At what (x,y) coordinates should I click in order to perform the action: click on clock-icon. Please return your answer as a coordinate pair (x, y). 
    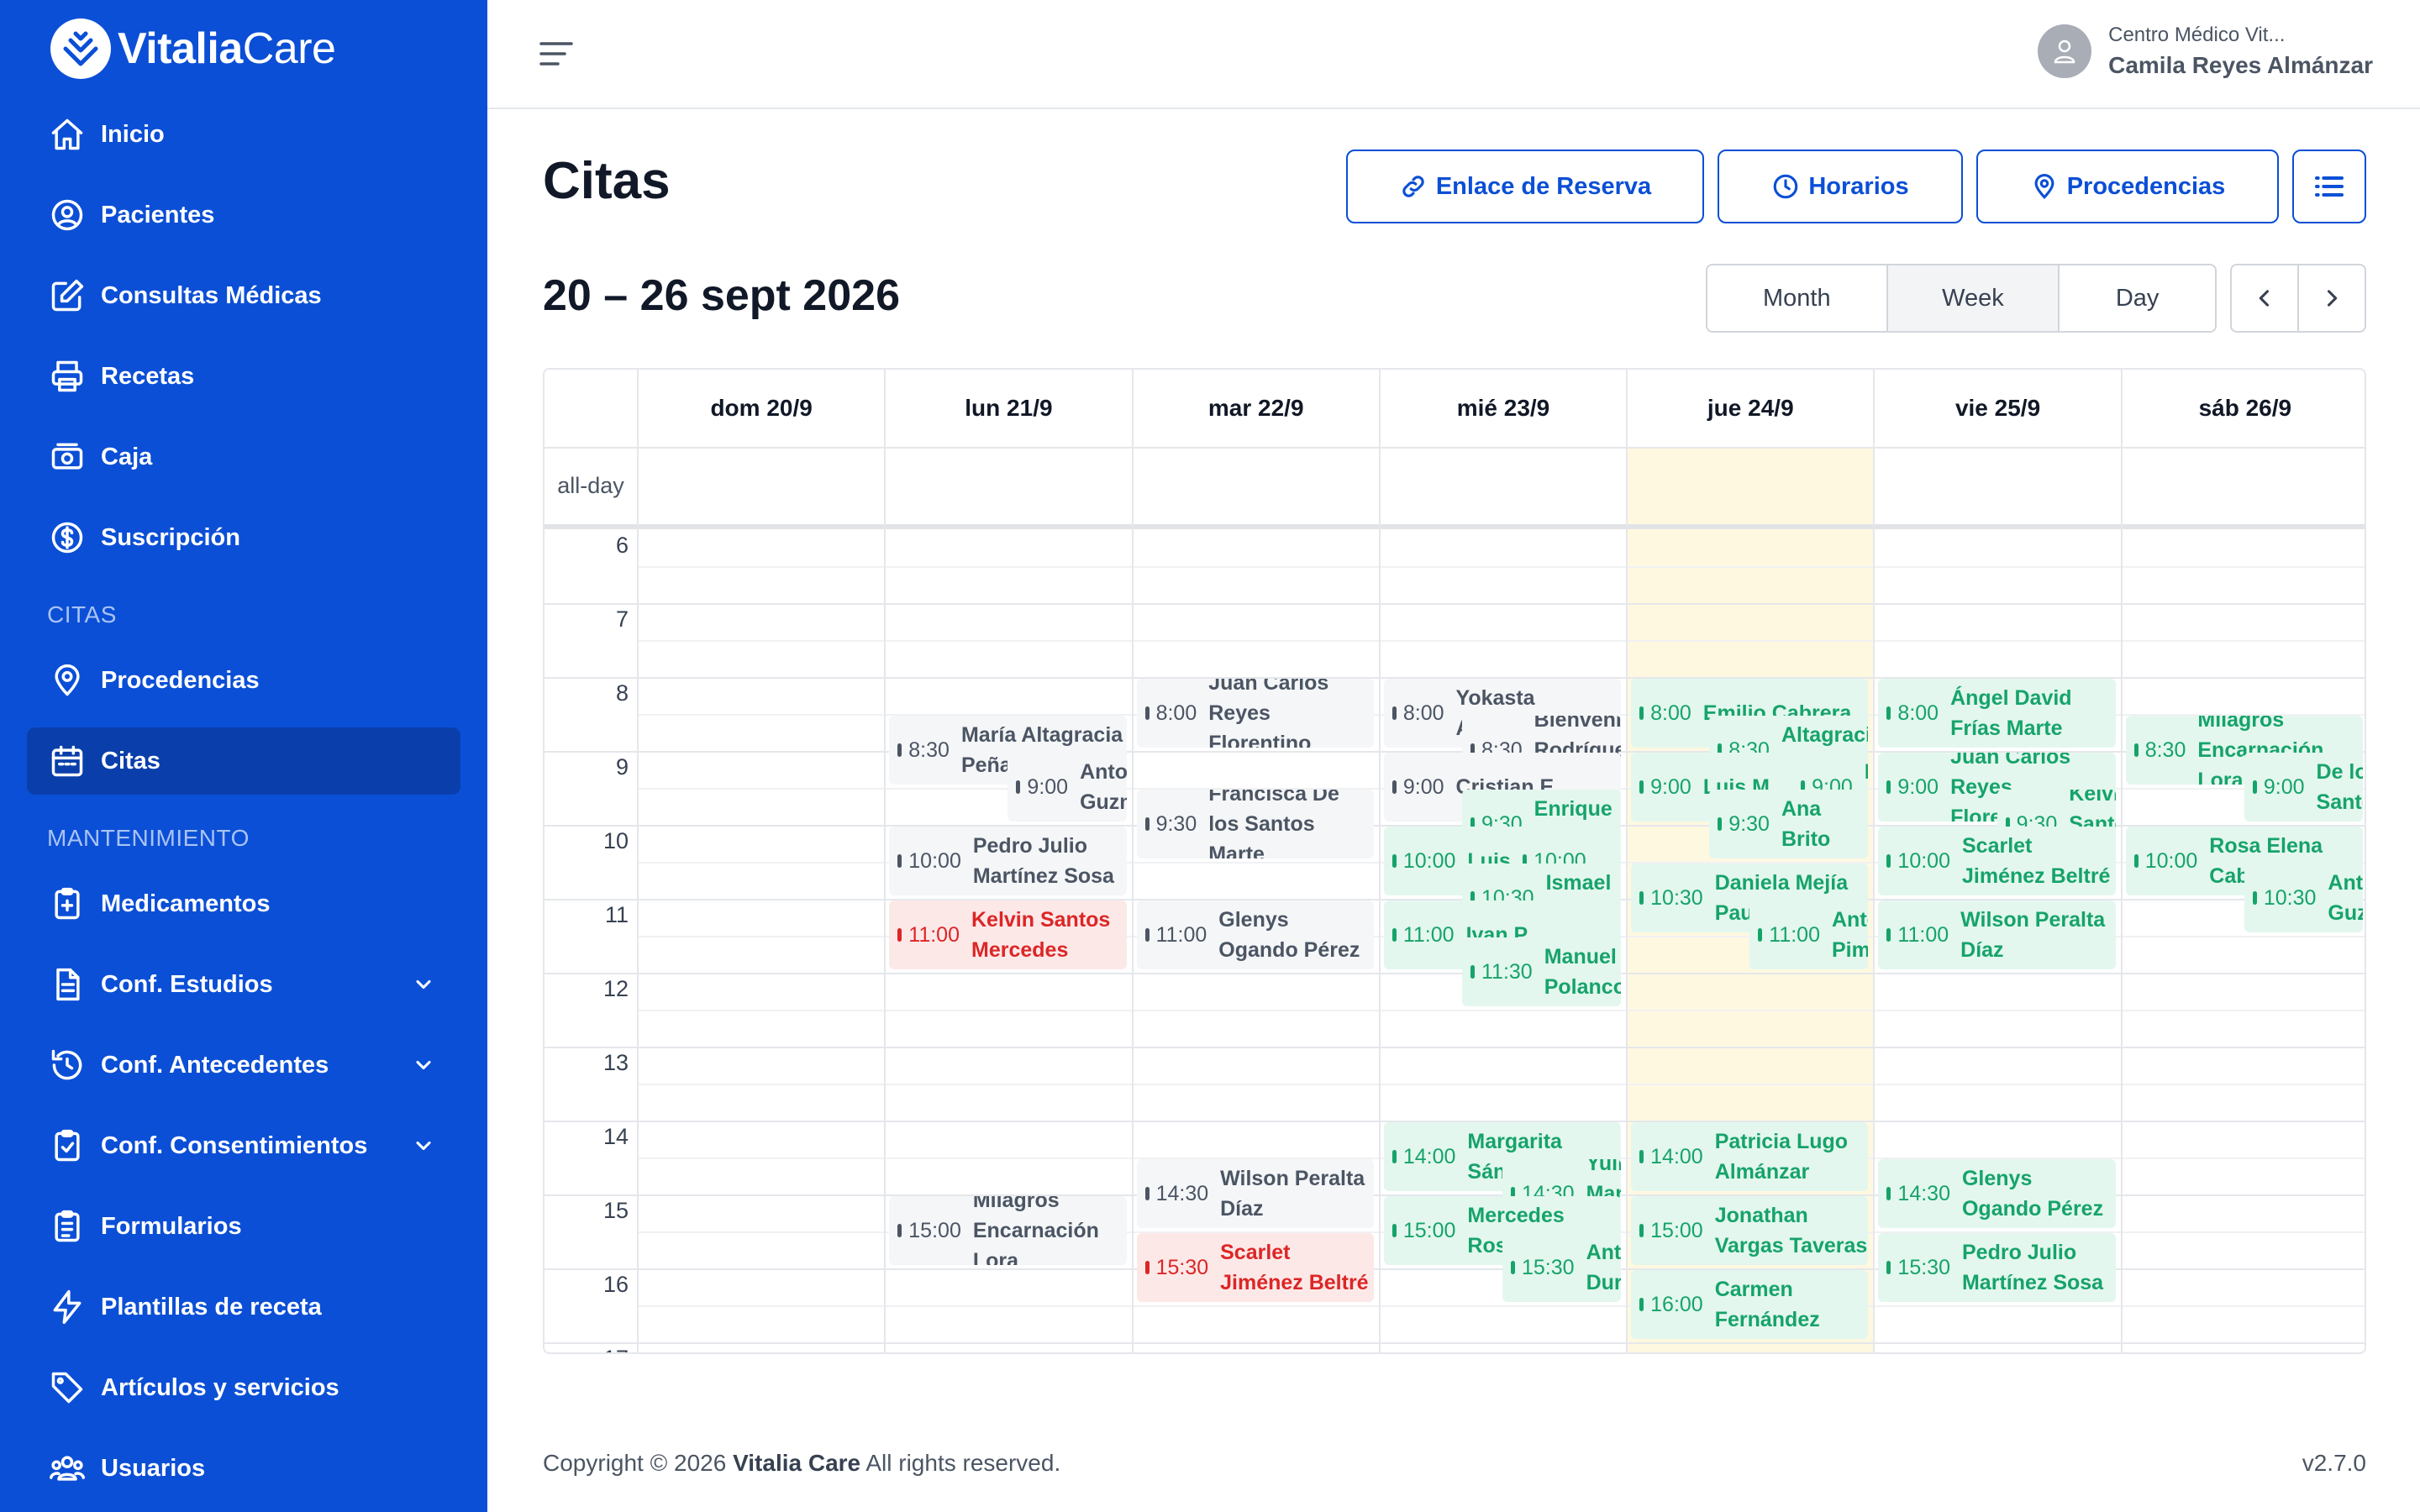
    Looking at the image, I should click on (1786, 186).